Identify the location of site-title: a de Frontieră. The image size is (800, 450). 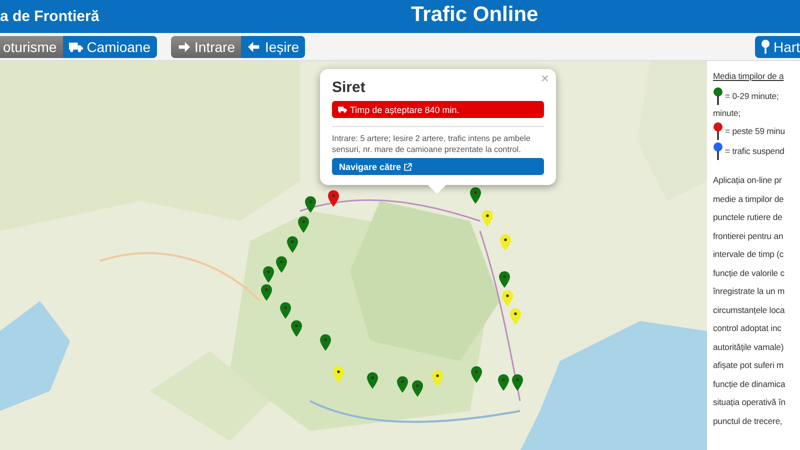
(50, 16).